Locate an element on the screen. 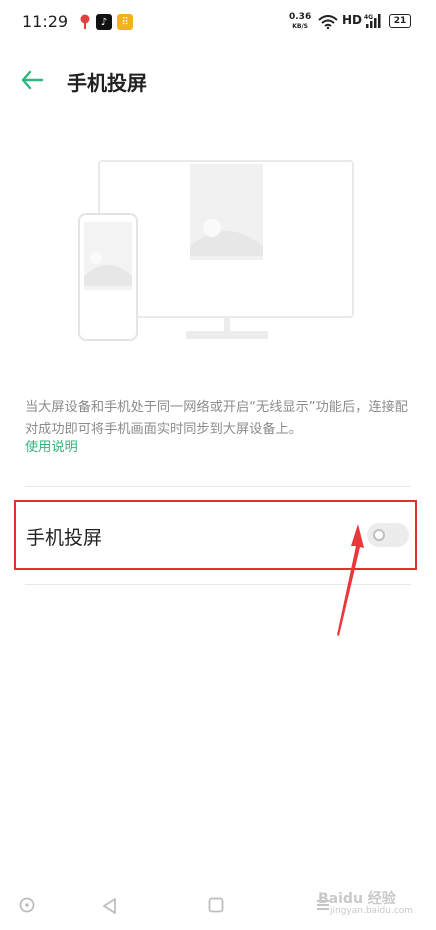 The width and height of the screenshot is (436, 930). assistant-nav-button is located at coordinates (27, 907).